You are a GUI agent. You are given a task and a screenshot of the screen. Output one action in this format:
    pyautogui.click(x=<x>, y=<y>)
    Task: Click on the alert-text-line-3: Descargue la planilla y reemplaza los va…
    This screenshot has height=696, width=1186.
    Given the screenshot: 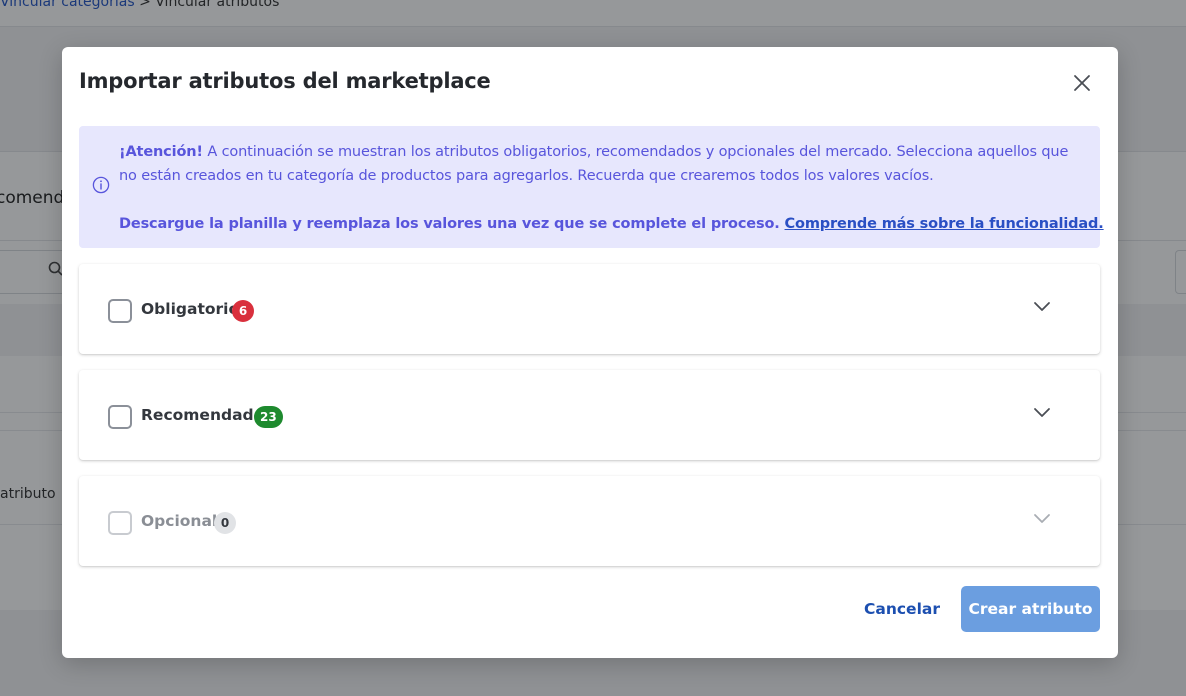 What is the action you would take?
    pyautogui.click(x=611, y=224)
    